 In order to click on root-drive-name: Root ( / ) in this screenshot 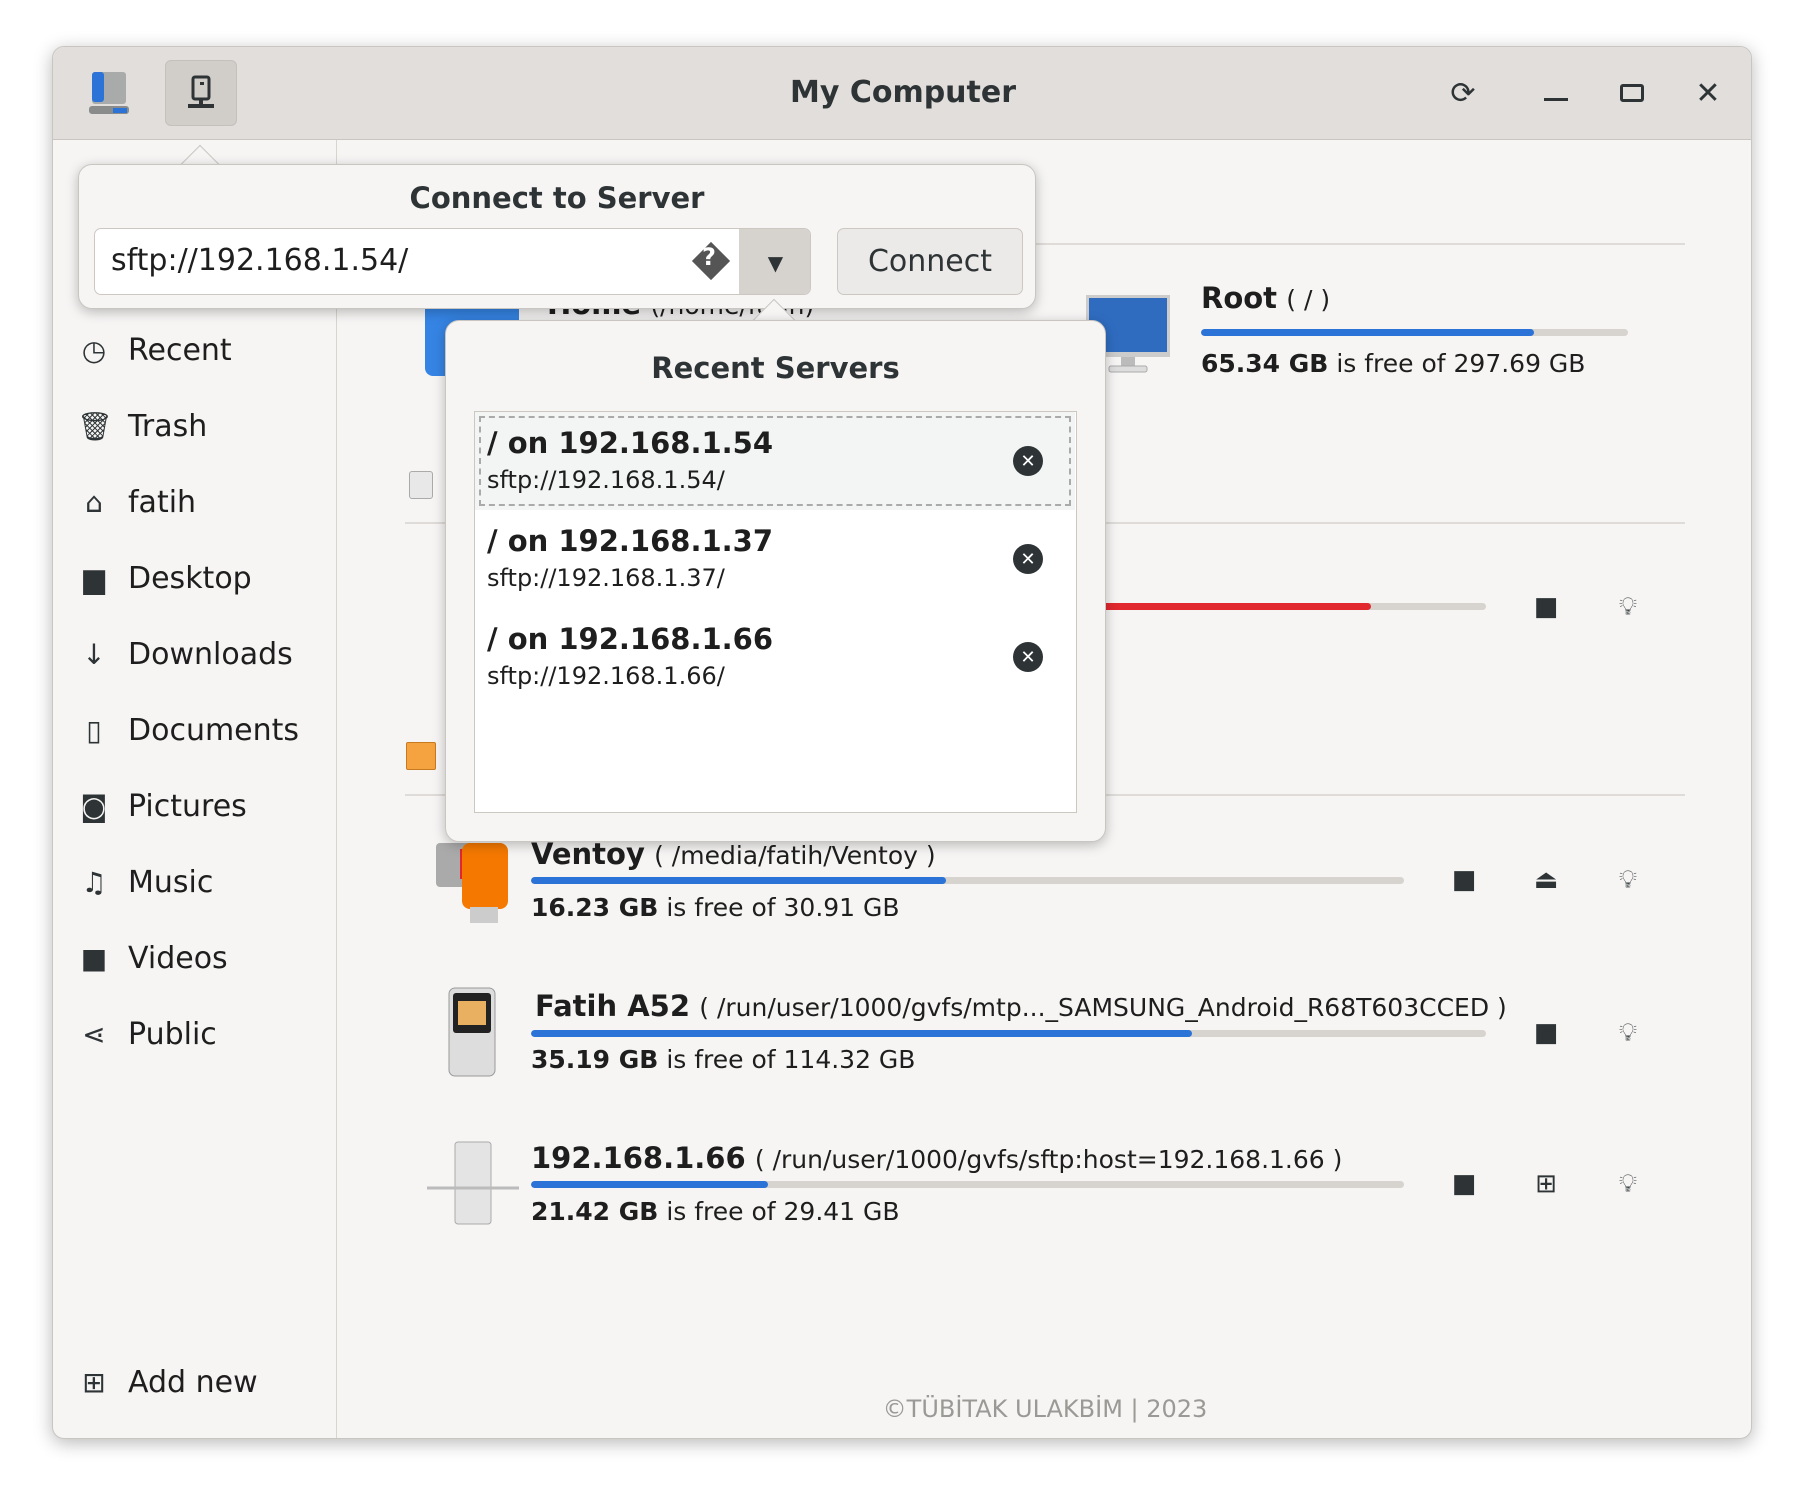, I will do `click(1265, 298)`.